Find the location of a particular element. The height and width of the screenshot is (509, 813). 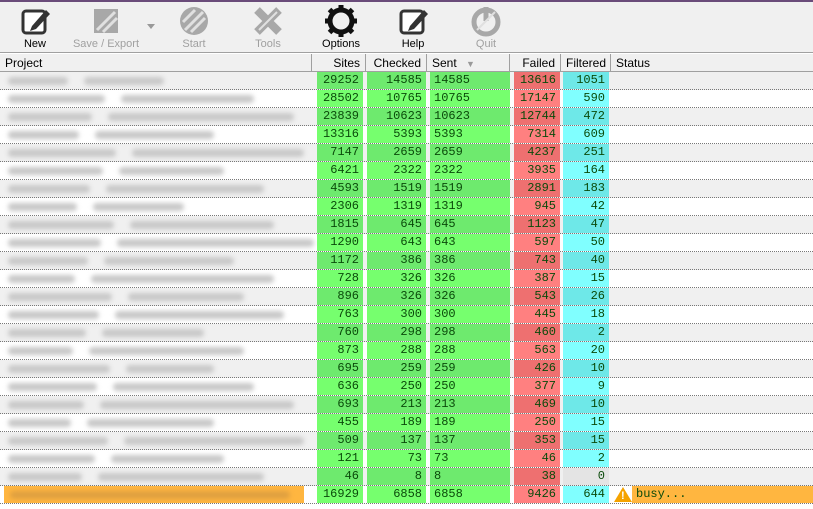

column-header-checked: Checked is located at coordinates (396, 63).